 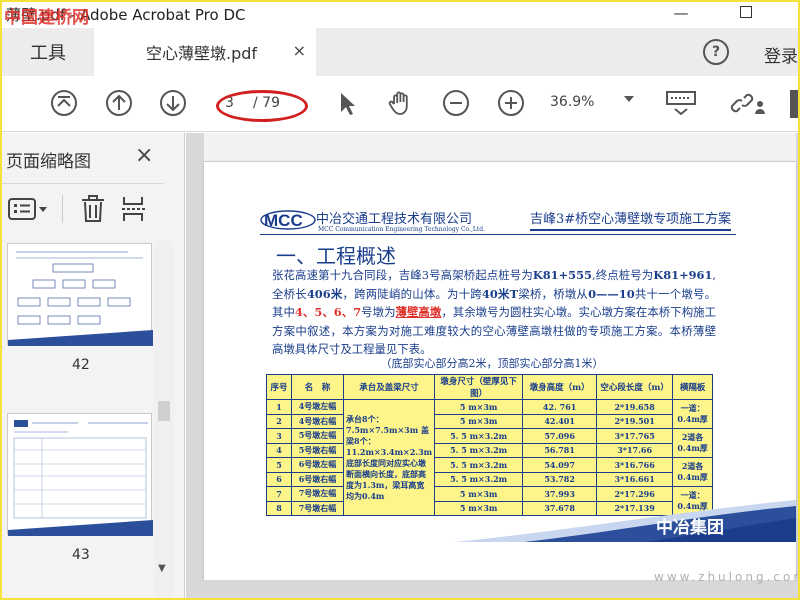 I want to click on table-row: 6 6号墩右幅 5. 5 m×3.2m 53.782 3*16.661, so click(x=489, y=479).